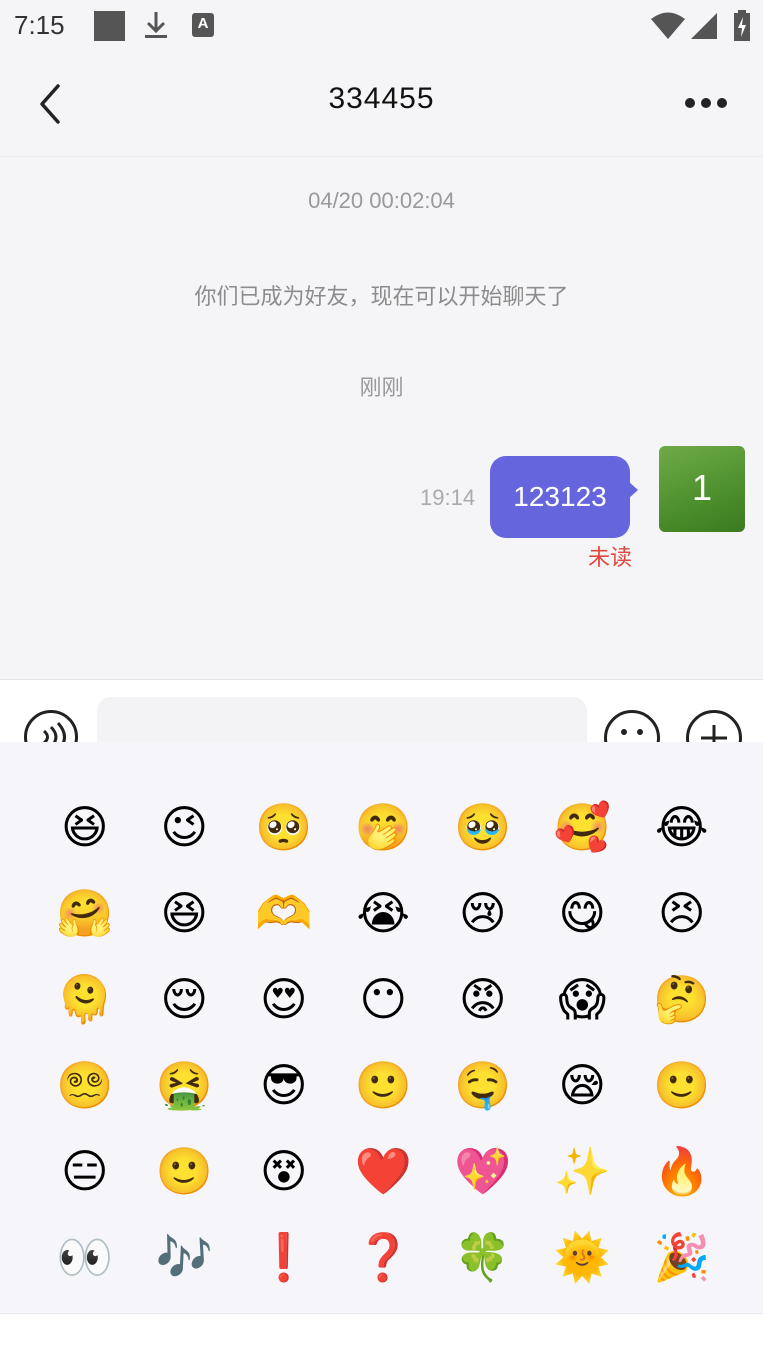 The image size is (763, 1356). What do you see at coordinates (682, 1257) in the screenshot?
I see `emoji-item: 🎉` at bounding box center [682, 1257].